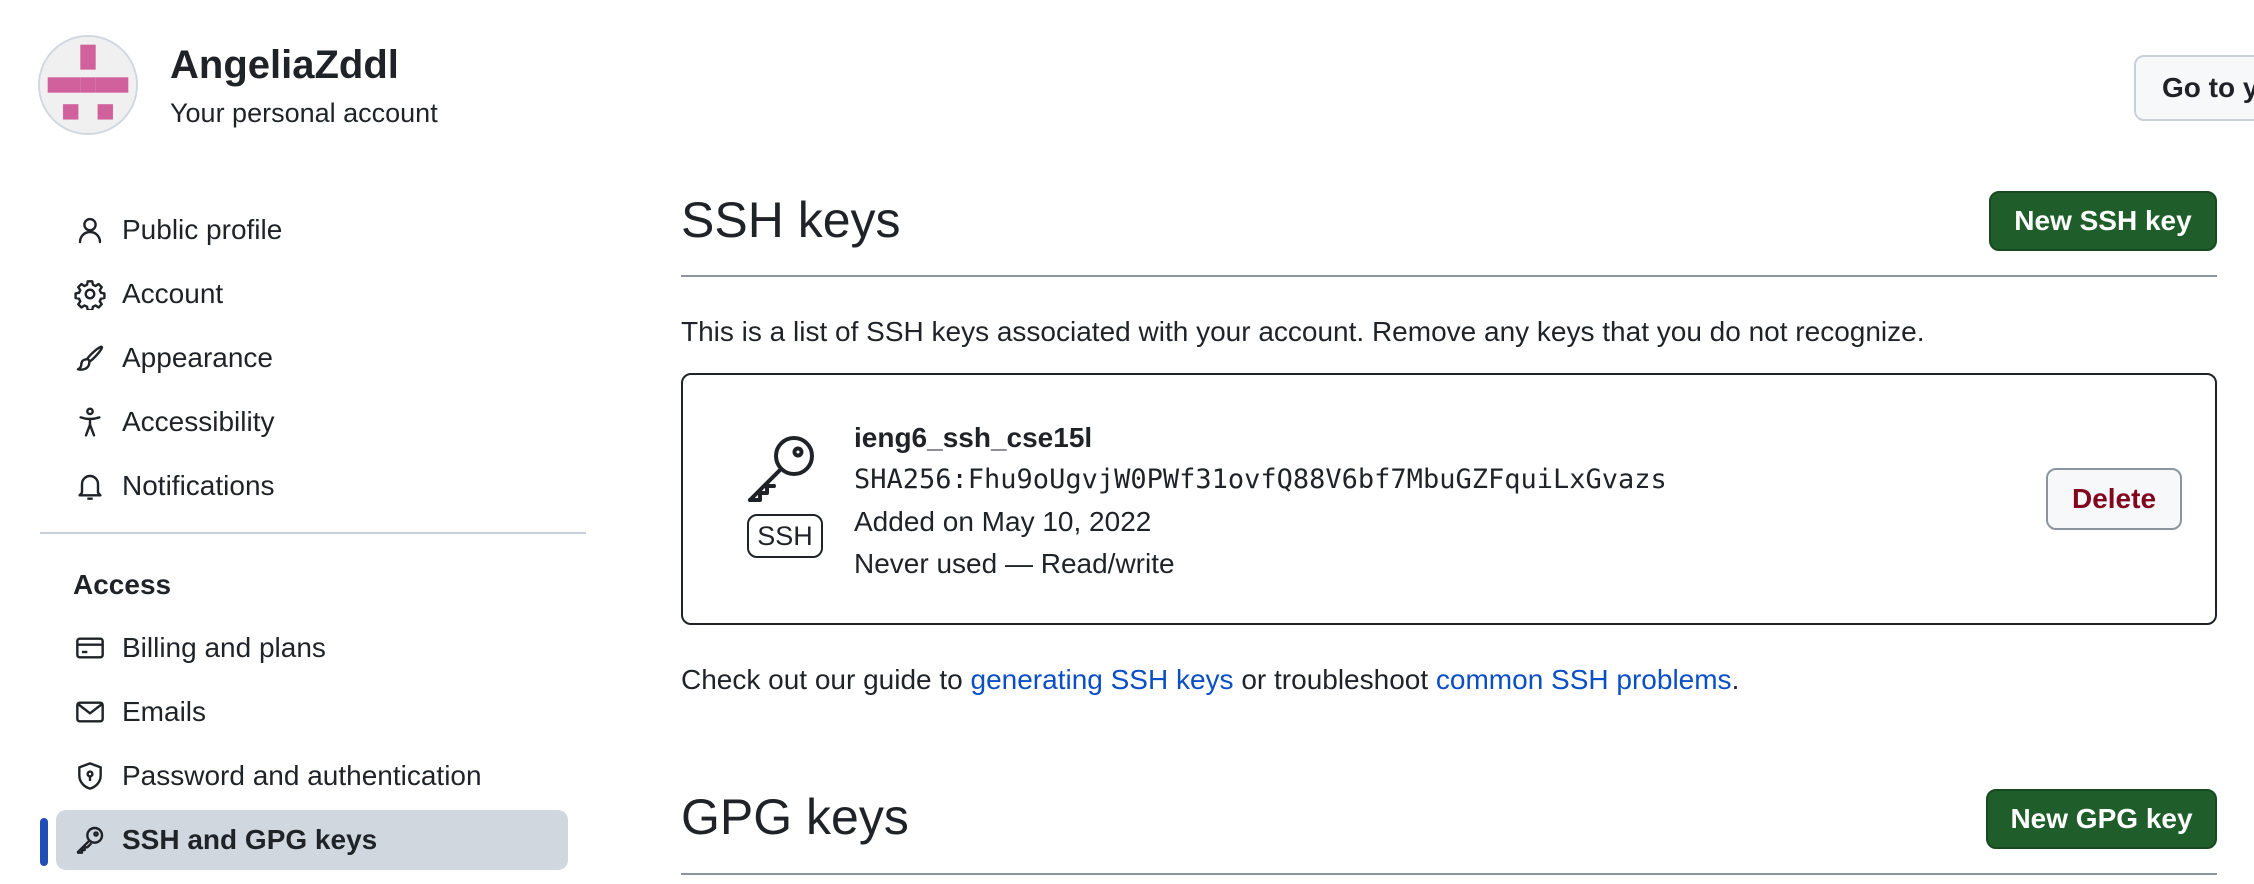 This screenshot has height=884, width=2254. What do you see at coordinates (312, 422) in the screenshot?
I see `sidebar-item-accessibility: Accessibility` at bounding box center [312, 422].